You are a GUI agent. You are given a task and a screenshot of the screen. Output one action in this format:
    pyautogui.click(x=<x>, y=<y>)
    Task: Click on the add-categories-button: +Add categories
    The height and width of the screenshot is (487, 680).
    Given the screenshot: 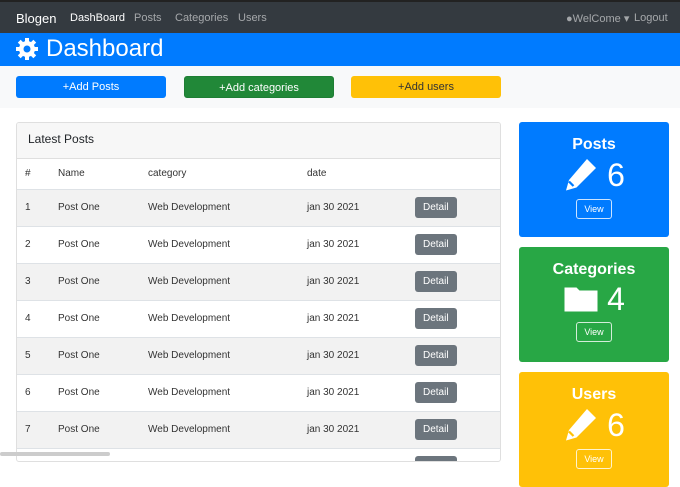 What is the action you would take?
    pyautogui.click(x=259, y=87)
    